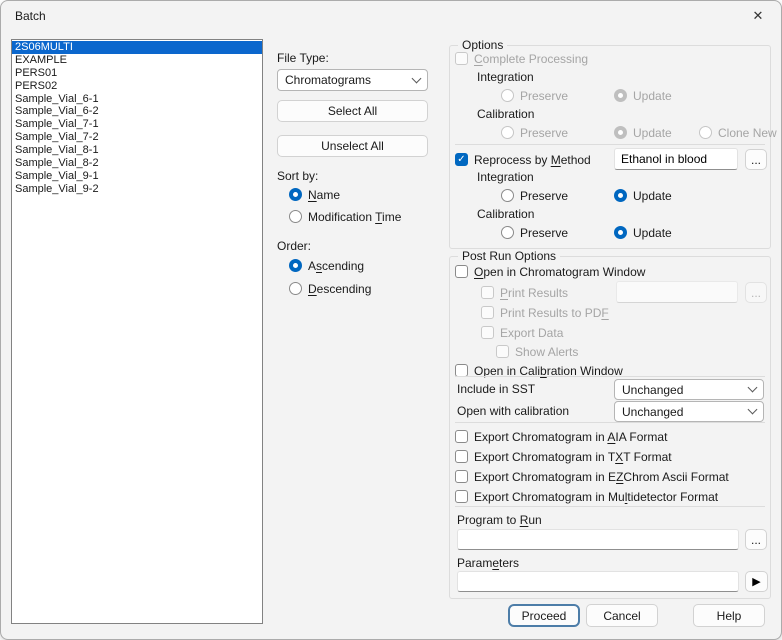 The height and width of the screenshot is (640, 782). What do you see at coordinates (676, 159) in the screenshot?
I see `method-field` at bounding box center [676, 159].